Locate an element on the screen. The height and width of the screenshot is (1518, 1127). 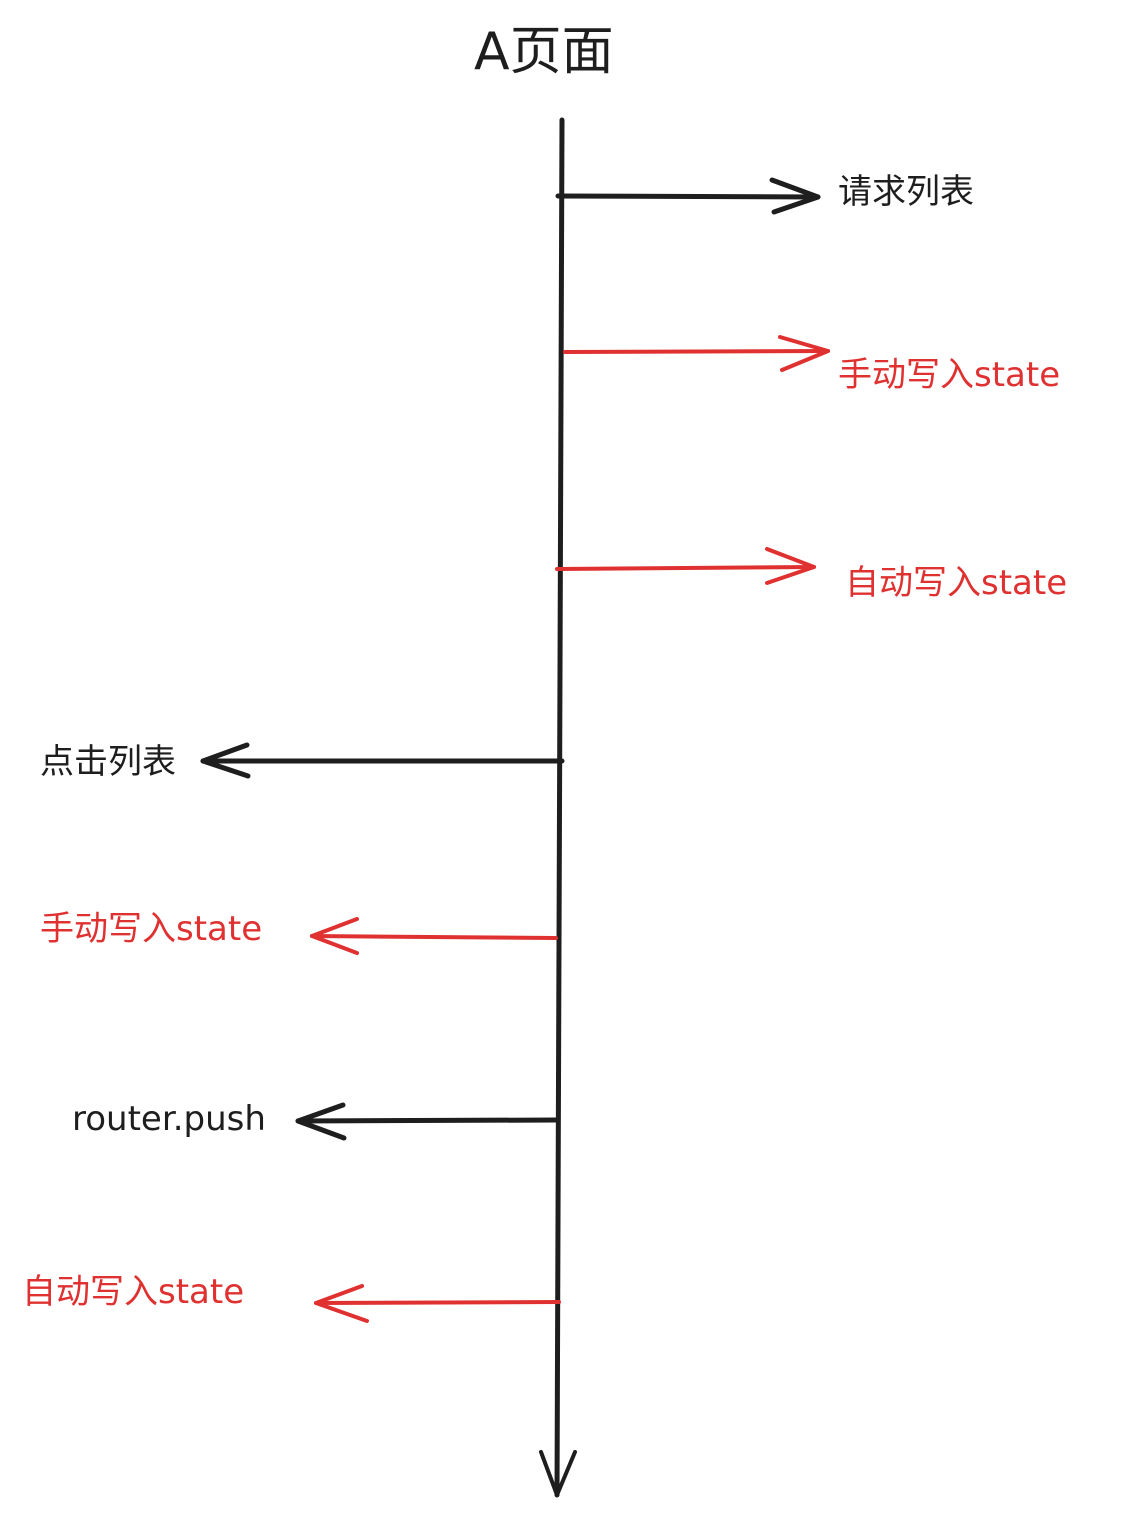
event-arrow-click-list is located at coordinates (382, 760).